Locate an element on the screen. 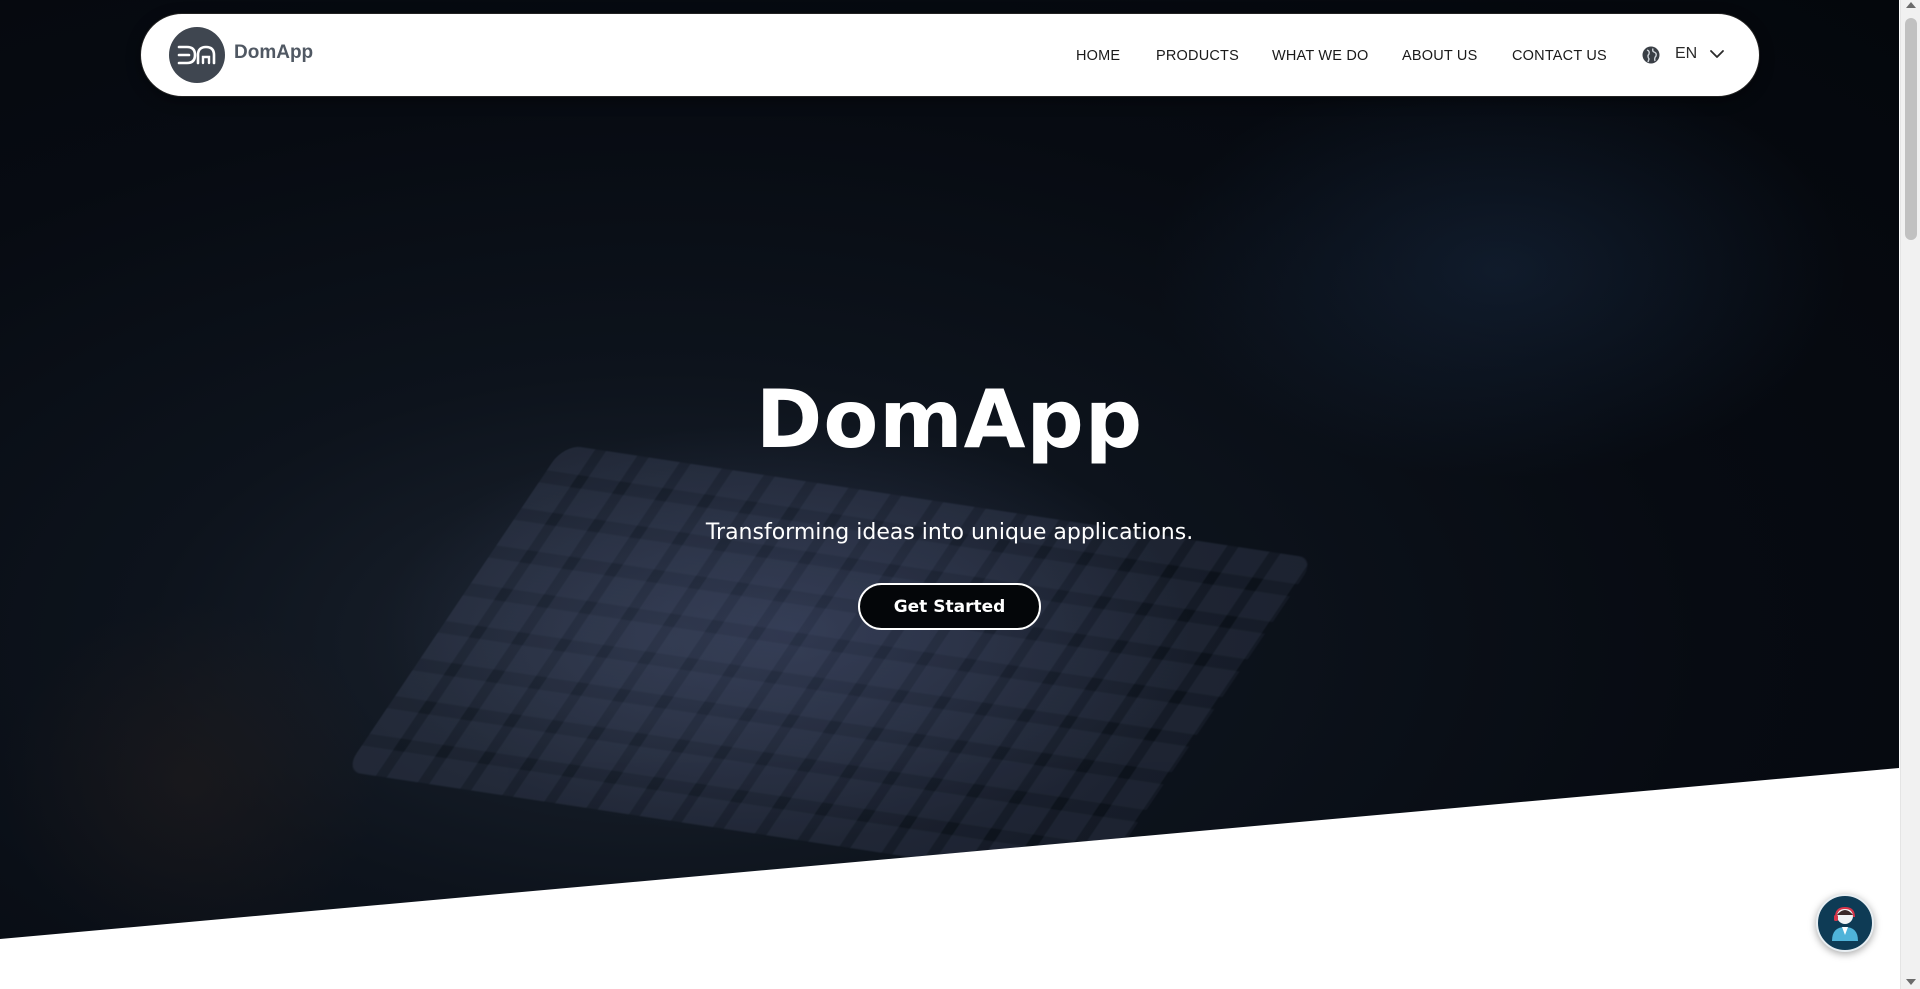  hero-background-glow is located at coordinates (190, 769).